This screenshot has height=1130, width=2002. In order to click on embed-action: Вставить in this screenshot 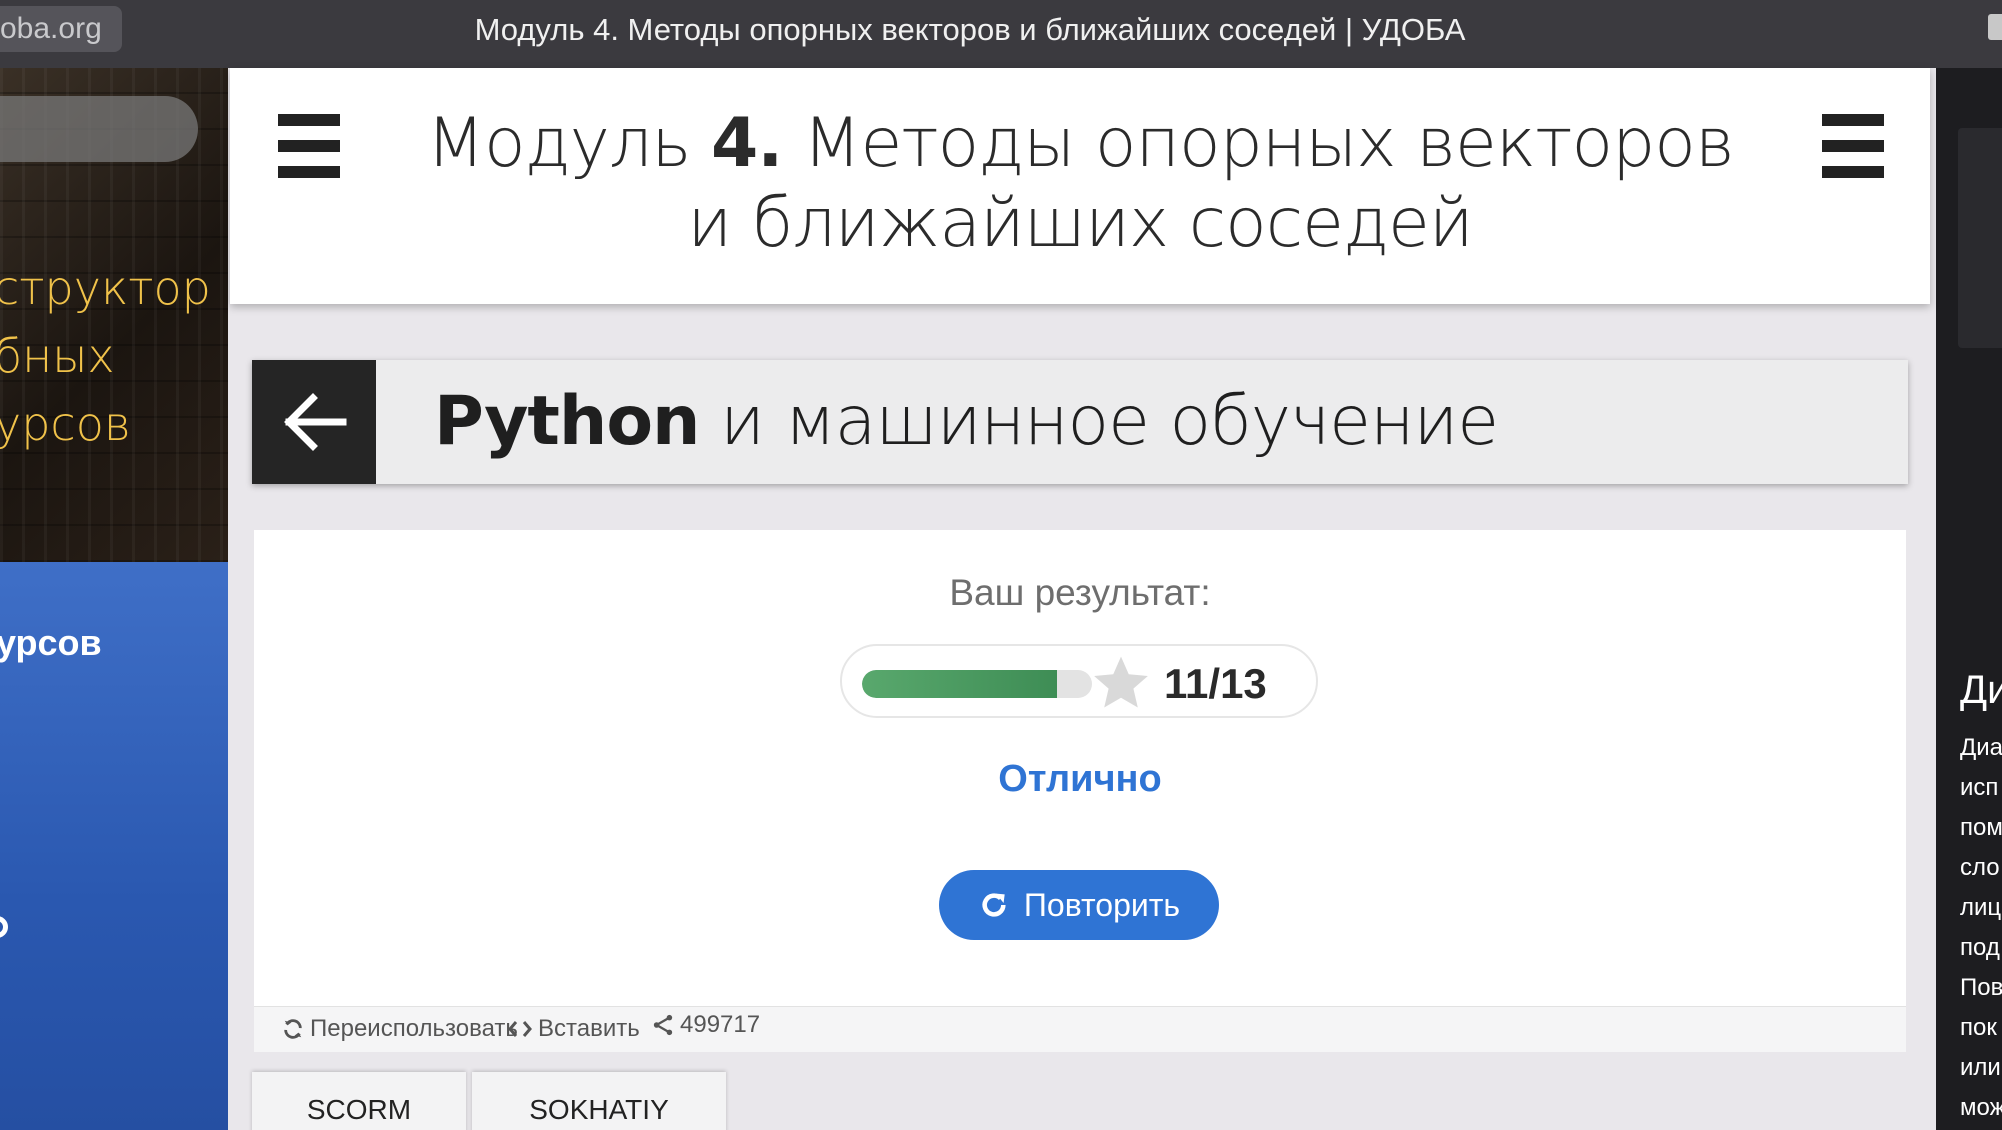, I will do `click(574, 1029)`.